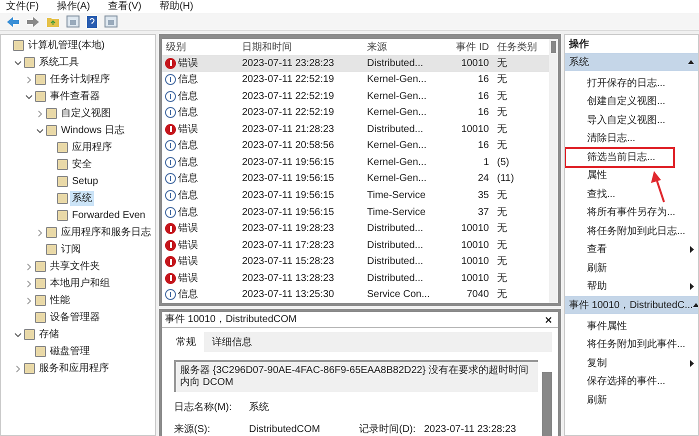 This screenshot has height=436, width=699. Describe the element at coordinates (355, 212) in the screenshot. I see `table-row: 信息 2023-07-11 19:56:15 Time-Service 37 无` at that location.